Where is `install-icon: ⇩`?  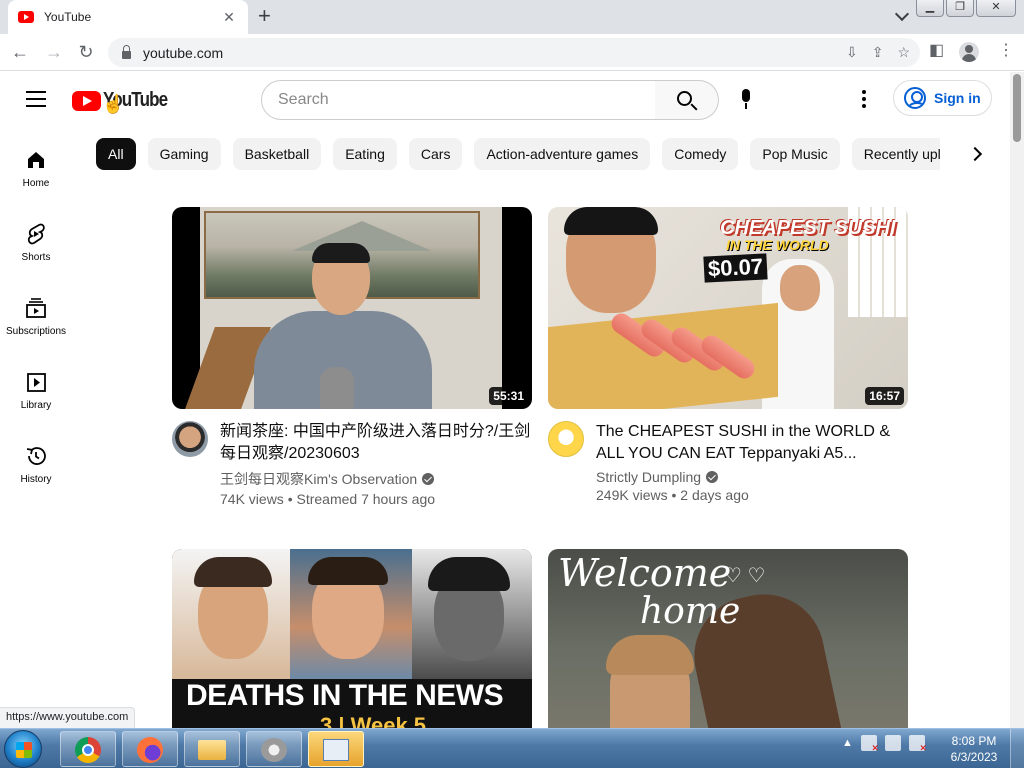
install-icon: ⇩ is located at coordinates (852, 52).